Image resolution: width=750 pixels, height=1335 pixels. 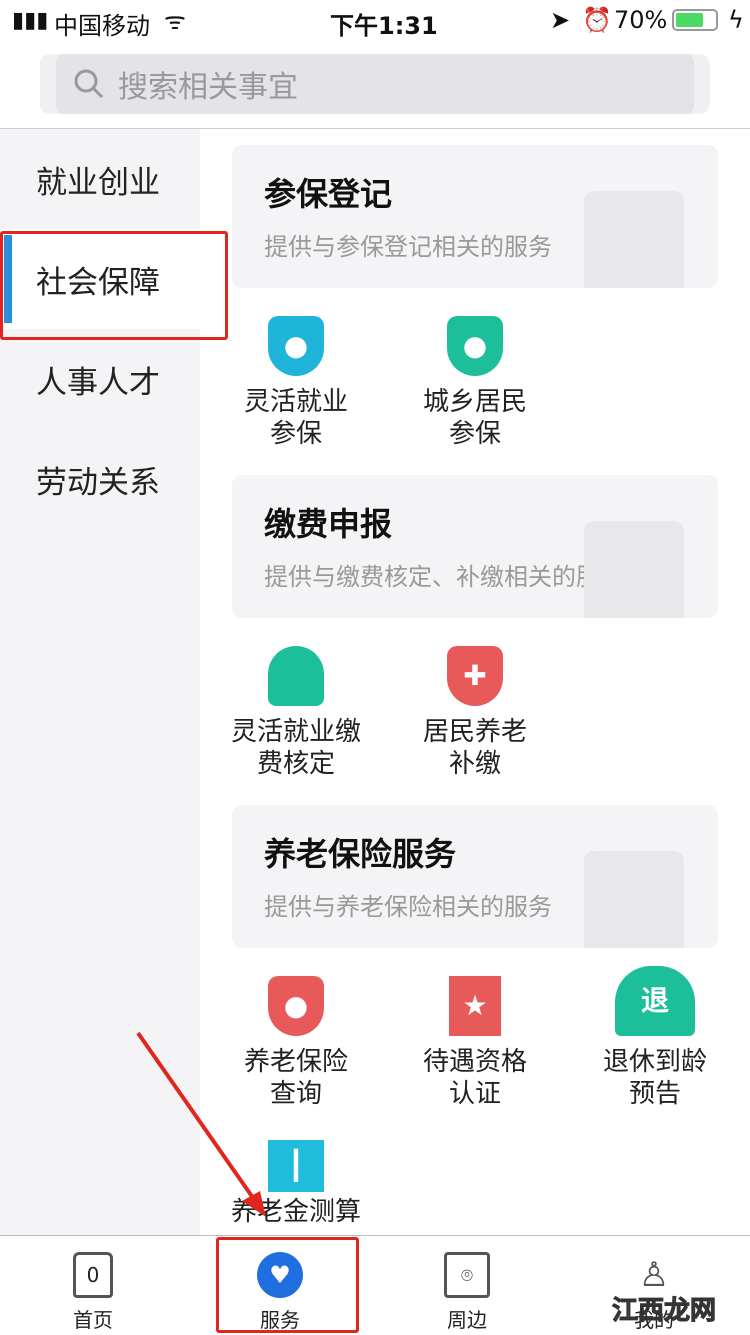 What do you see at coordinates (89, 84) in the screenshot?
I see `search-icon` at bounding box center [89, 84].